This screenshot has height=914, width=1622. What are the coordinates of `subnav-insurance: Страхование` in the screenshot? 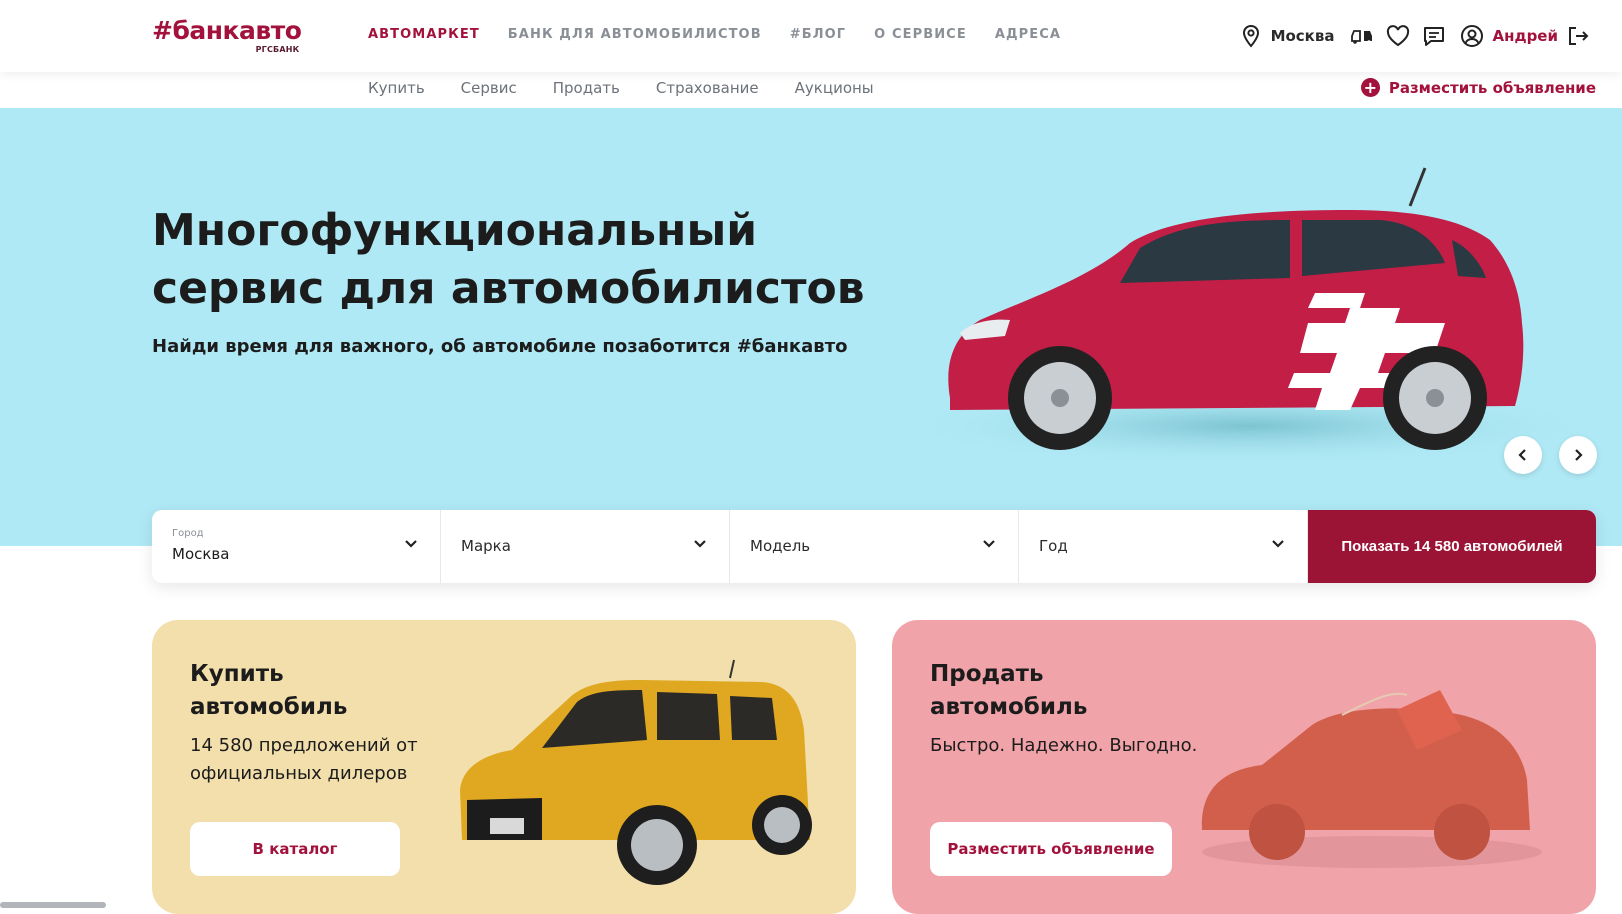 It's located at (707, 88).